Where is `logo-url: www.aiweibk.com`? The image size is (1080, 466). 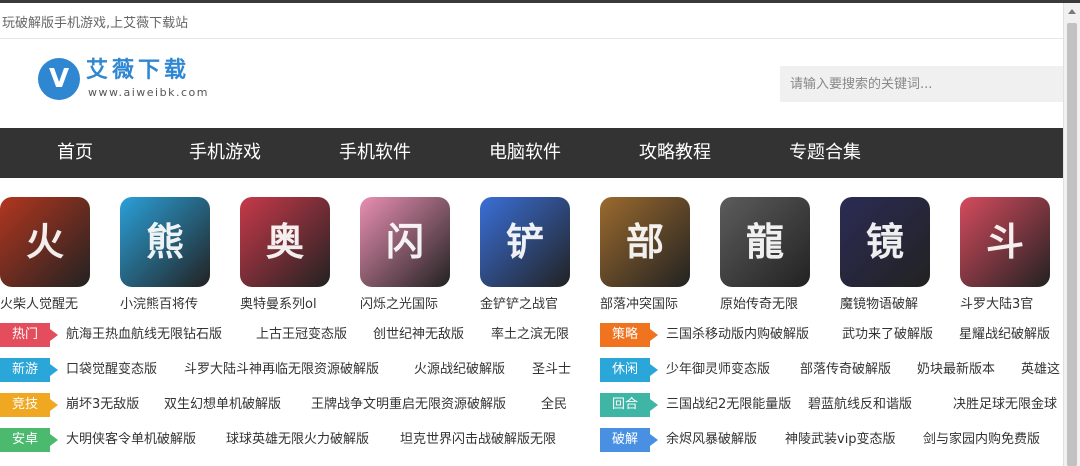
logo-url: www.aiweibk.com is located at coordinates (148, 92).